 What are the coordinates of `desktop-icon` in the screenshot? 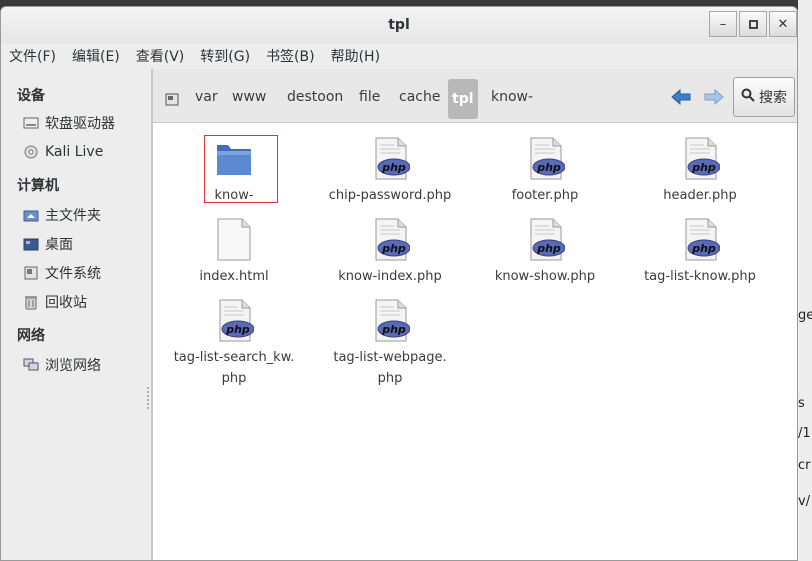 It's located at (31, 244).